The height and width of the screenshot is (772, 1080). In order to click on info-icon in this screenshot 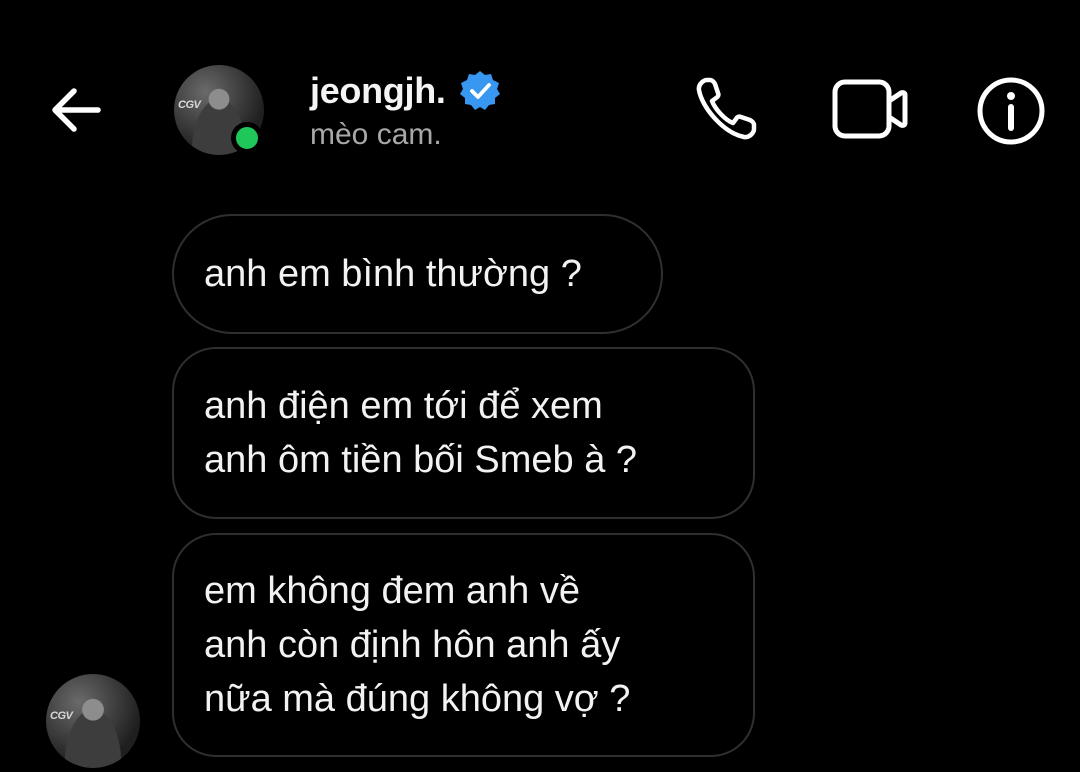, I will do `click(1011, 111)`.